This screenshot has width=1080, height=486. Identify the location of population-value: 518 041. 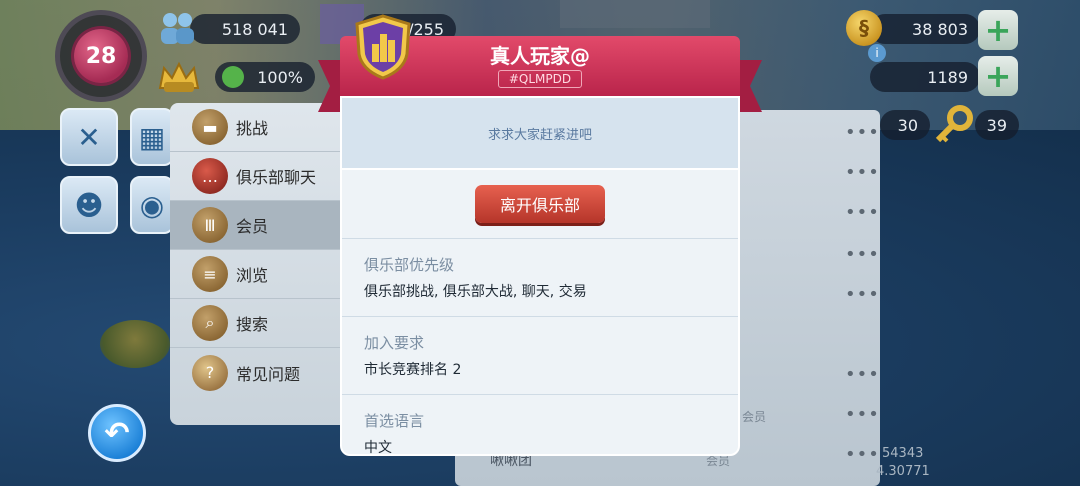
(254, 29).